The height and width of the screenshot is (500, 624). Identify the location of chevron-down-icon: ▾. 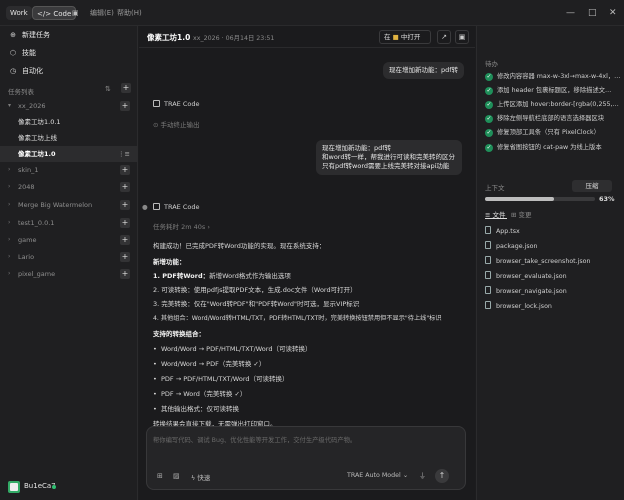
(10, 105).